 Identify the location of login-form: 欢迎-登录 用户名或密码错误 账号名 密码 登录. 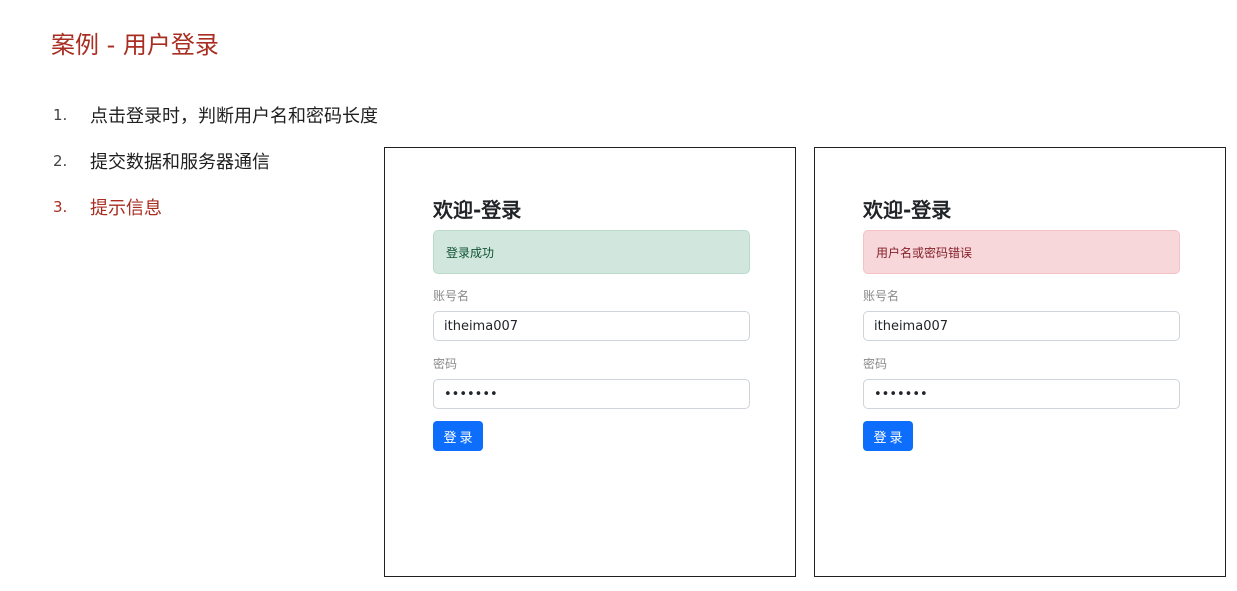
(1021, 323).